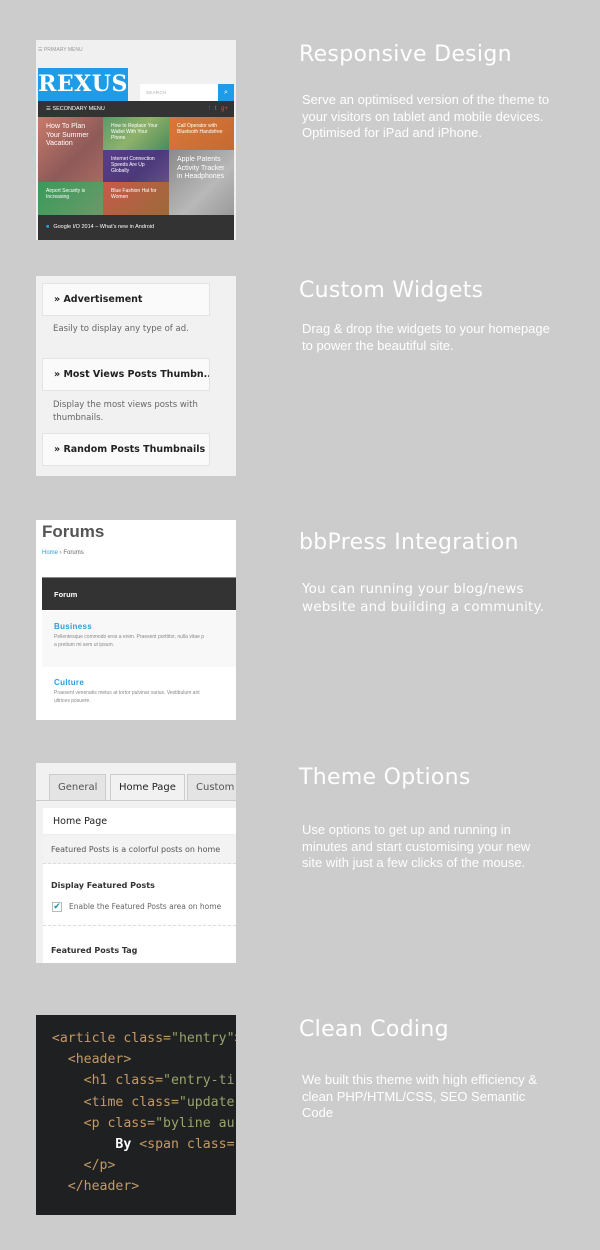 This screenshot has height=1250, width=600. I want to click on code-token: "update, so click(206, 1102).